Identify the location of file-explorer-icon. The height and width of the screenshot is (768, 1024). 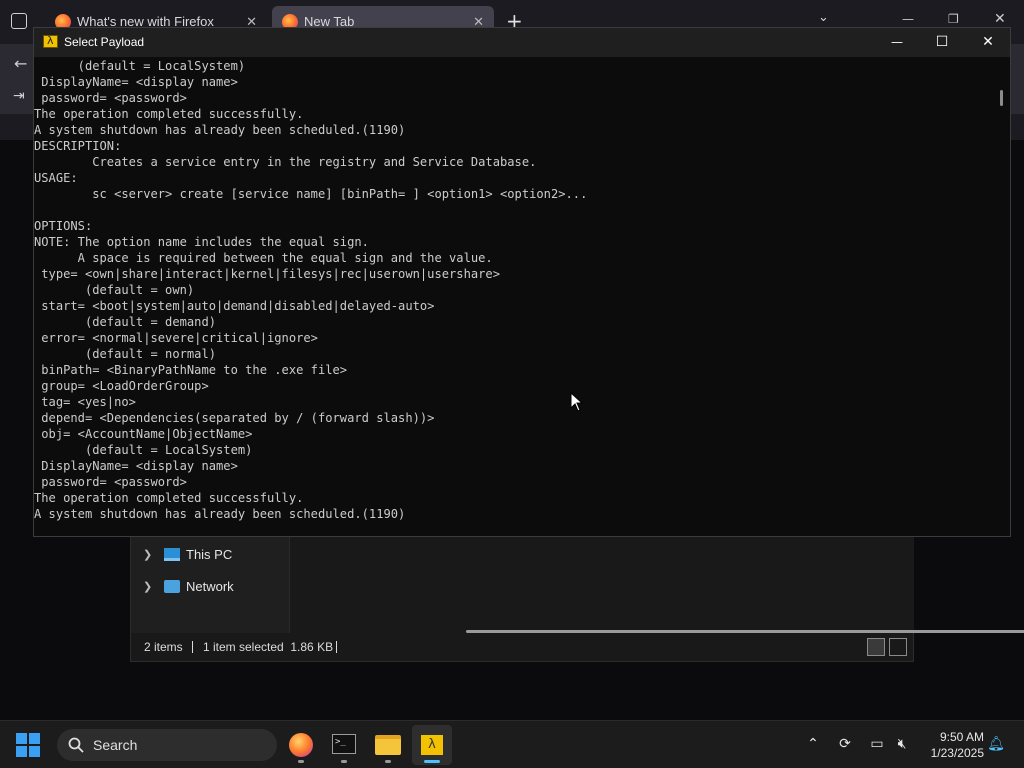
(388, 745).